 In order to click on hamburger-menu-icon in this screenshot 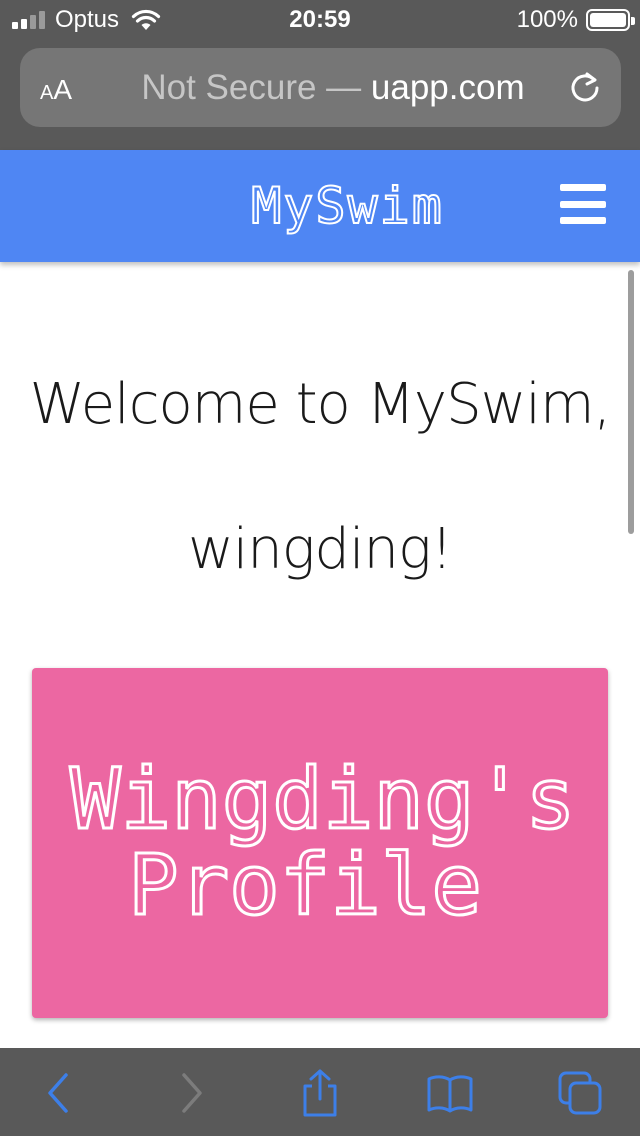, I will do `click(583, 204)`.